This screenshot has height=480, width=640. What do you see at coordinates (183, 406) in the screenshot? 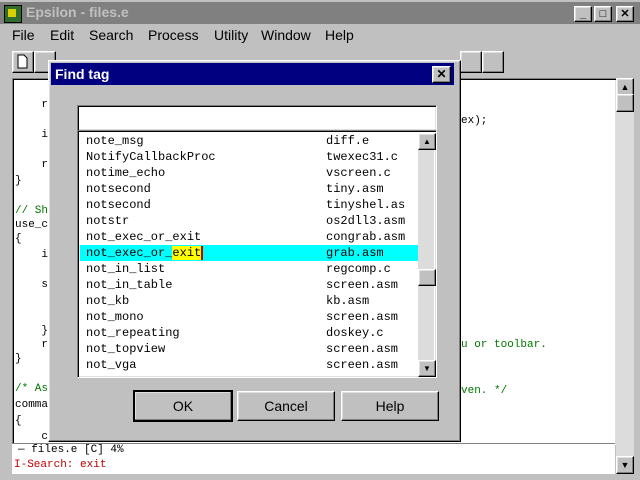
I see `ok-button: OK` at bounding box center [183, 406].